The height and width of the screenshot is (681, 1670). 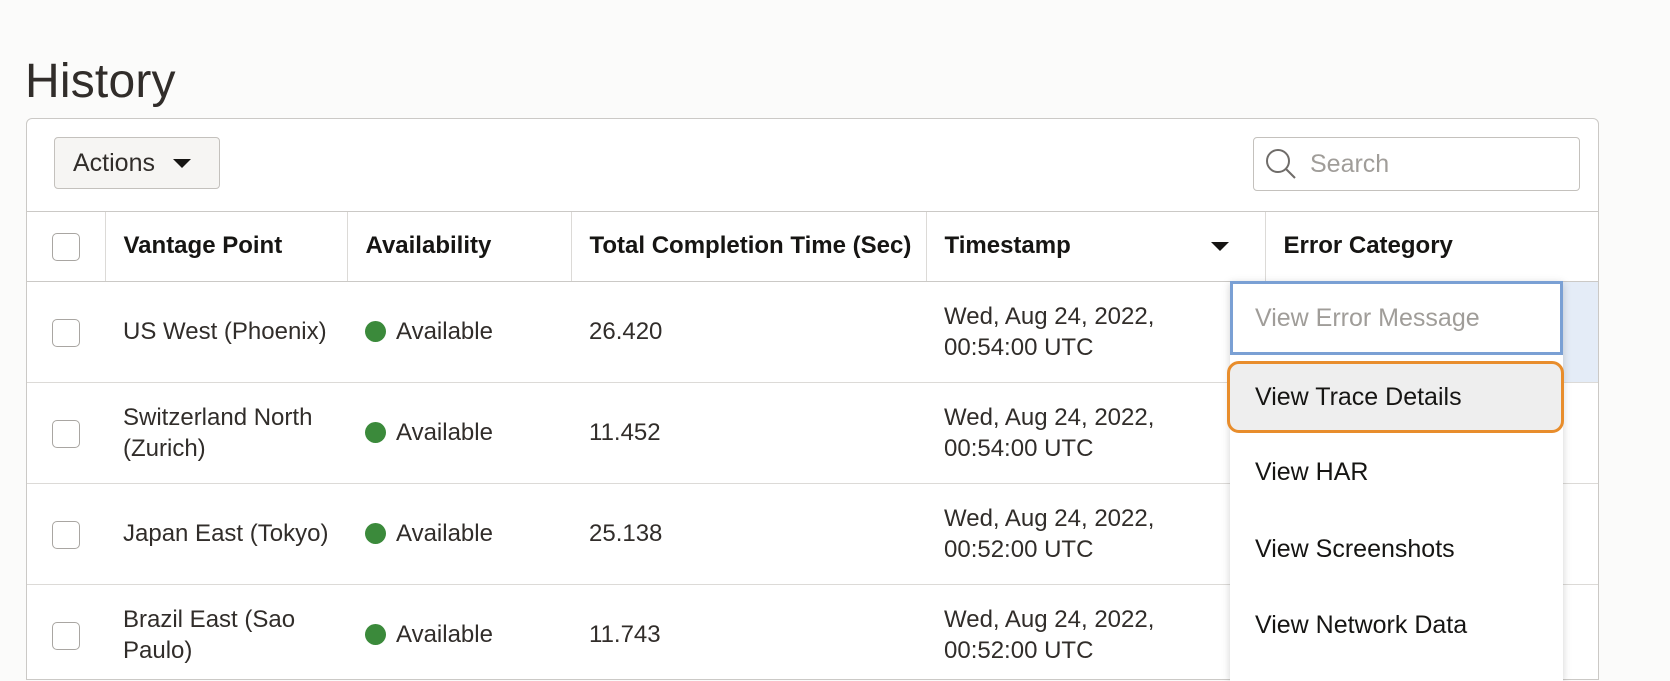 I want to click on menu-item-view-error-message: View Error Message, so click(x=1396, y=318).